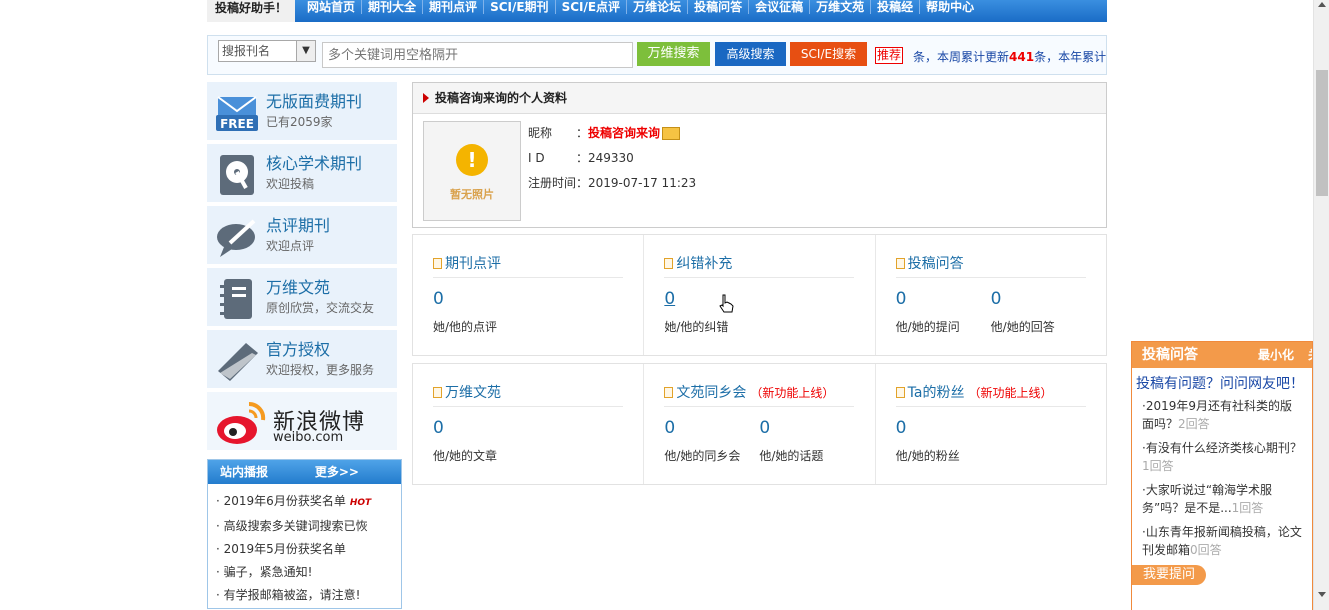 This screenshot has width=1329, height=610. I want to click on nav-forum: 万维论坛, so click(658, 7).